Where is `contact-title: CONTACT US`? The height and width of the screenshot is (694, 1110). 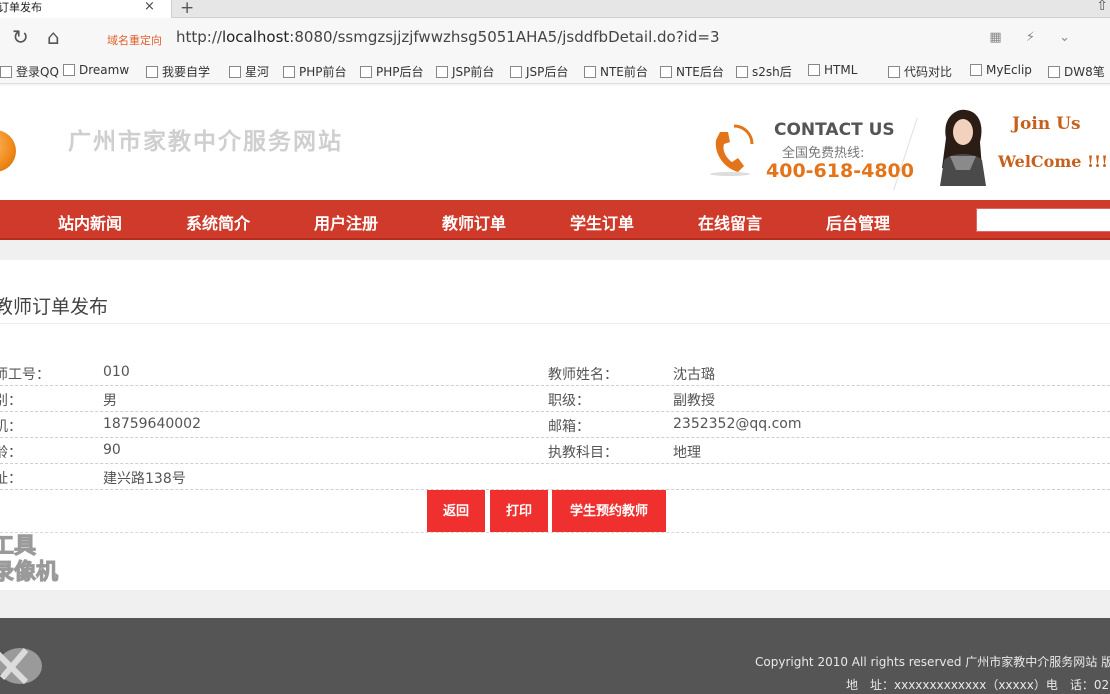
contact-title: CONTACT US is located at coordinates (834, 130).